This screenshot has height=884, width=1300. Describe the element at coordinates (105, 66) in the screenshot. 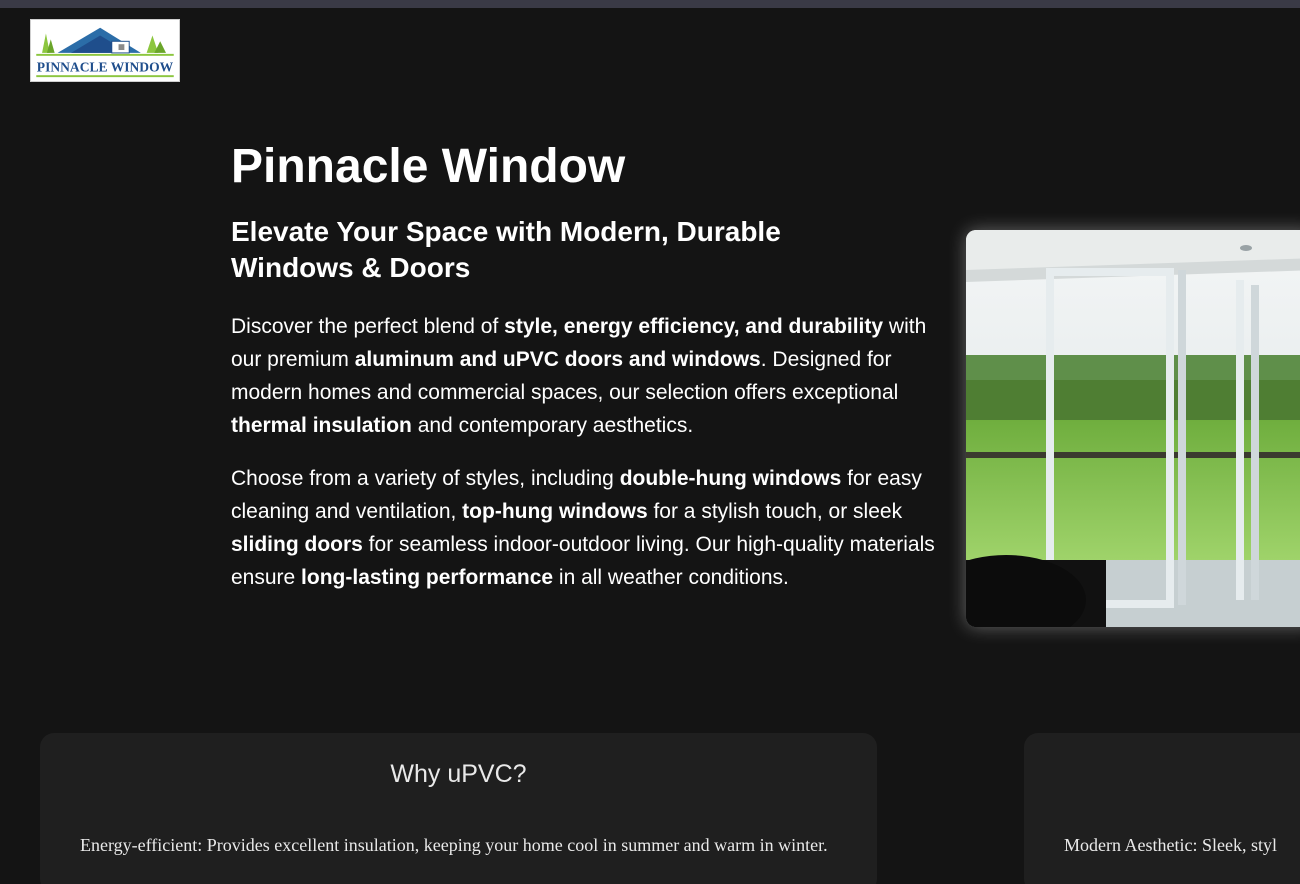

I see `svg-text: PINNACLE WINDOW` at that location.